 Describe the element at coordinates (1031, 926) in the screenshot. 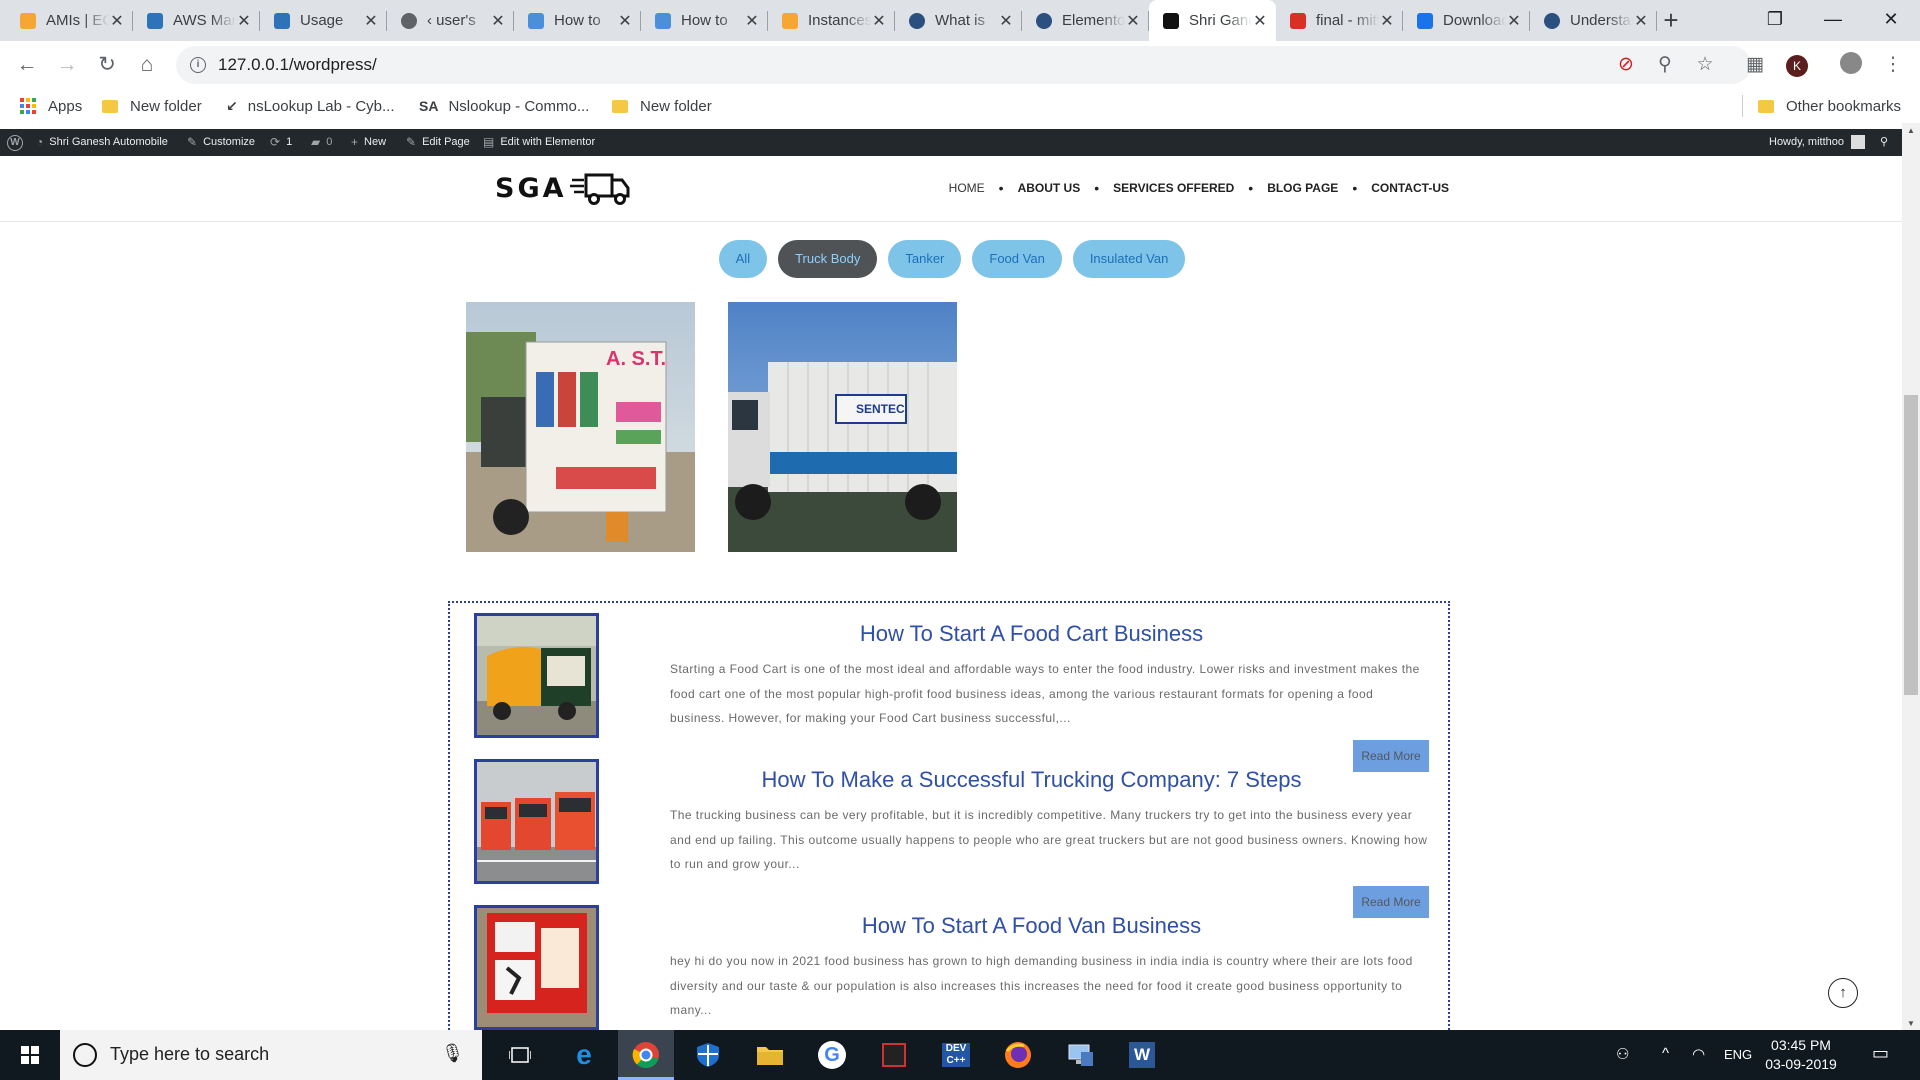

I see `post-title: How To Start A Food Van Business` at that location.